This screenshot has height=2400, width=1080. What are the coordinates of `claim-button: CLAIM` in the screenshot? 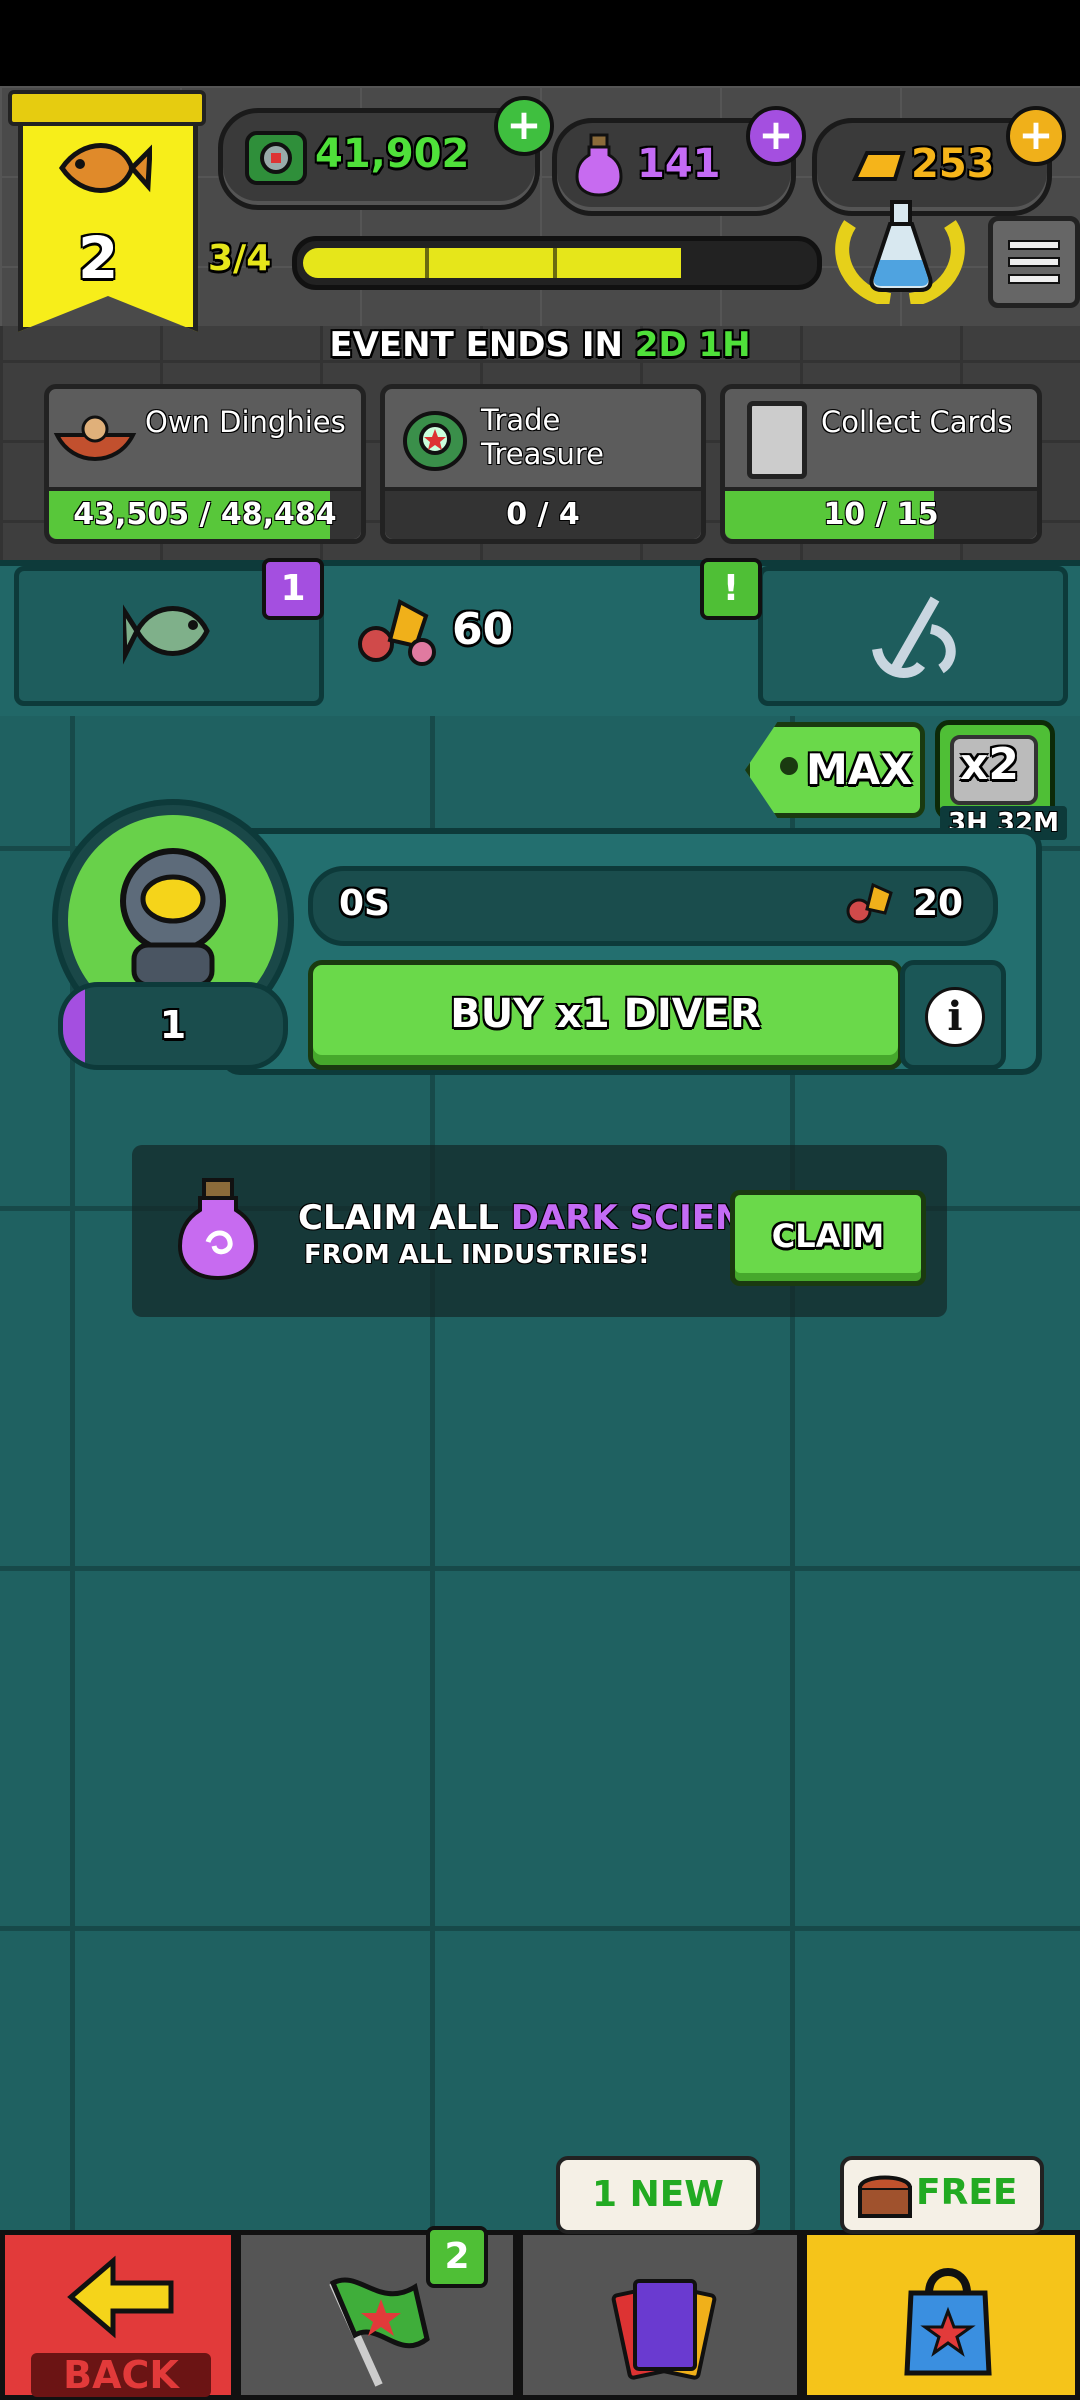 It's located at (828, 1238).